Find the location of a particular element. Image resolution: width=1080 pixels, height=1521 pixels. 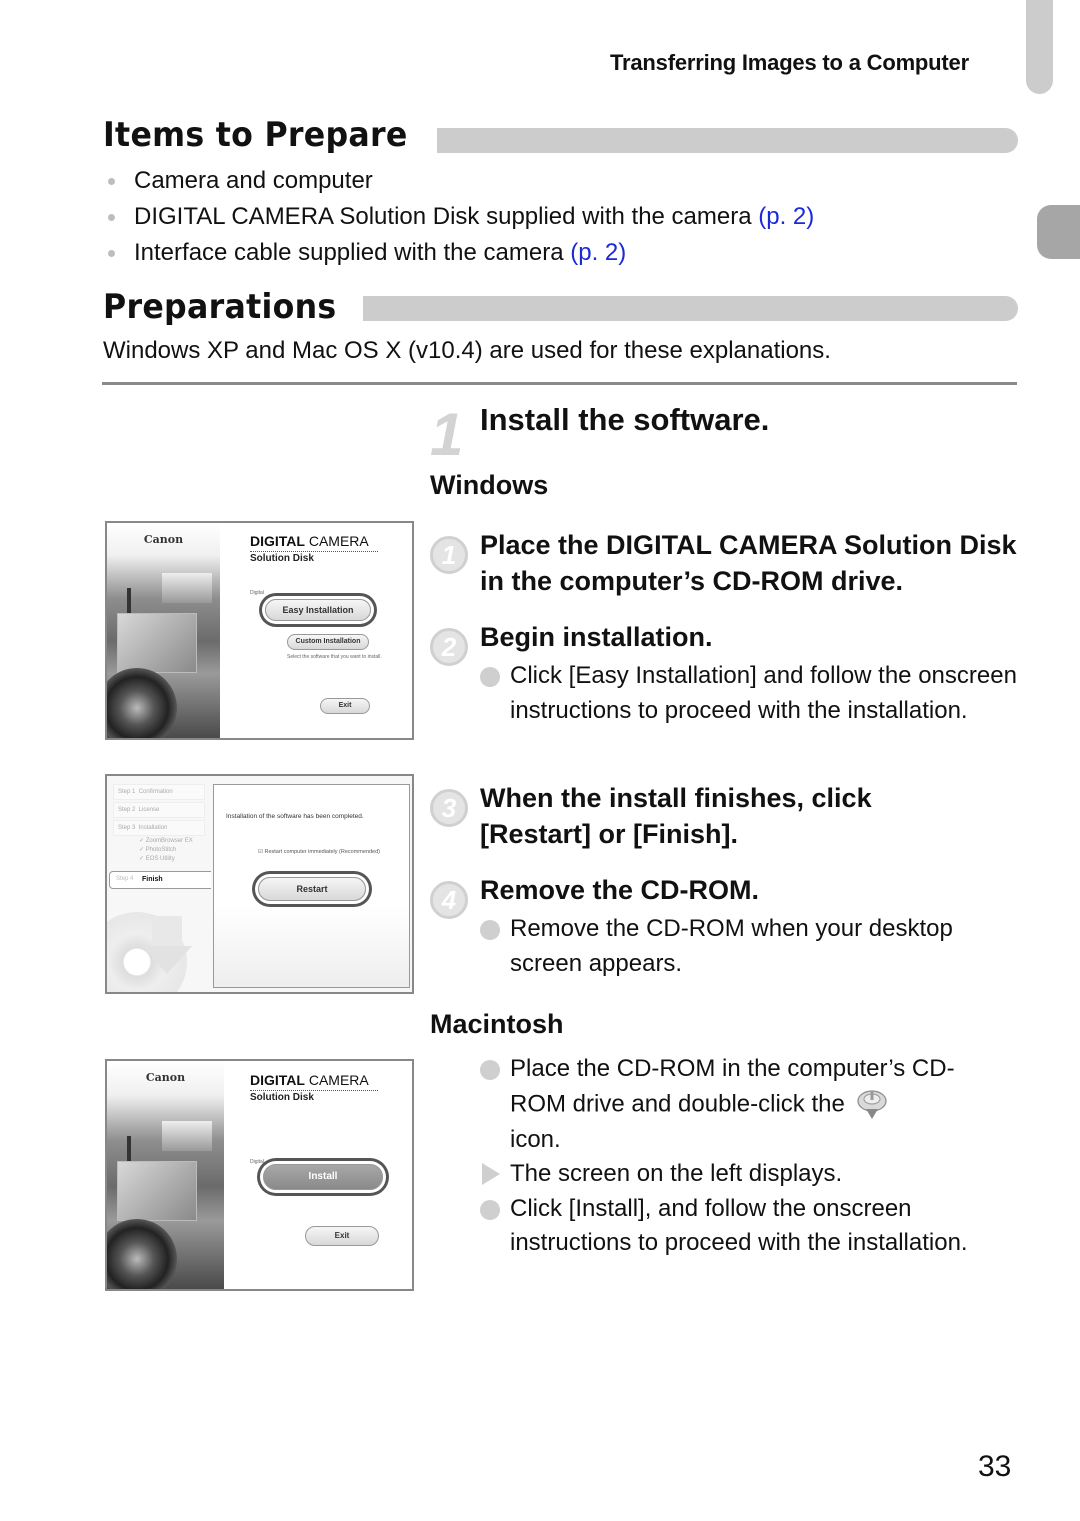

substep-title: Remove the CD-ROM. is located at coordinates (620, 890).